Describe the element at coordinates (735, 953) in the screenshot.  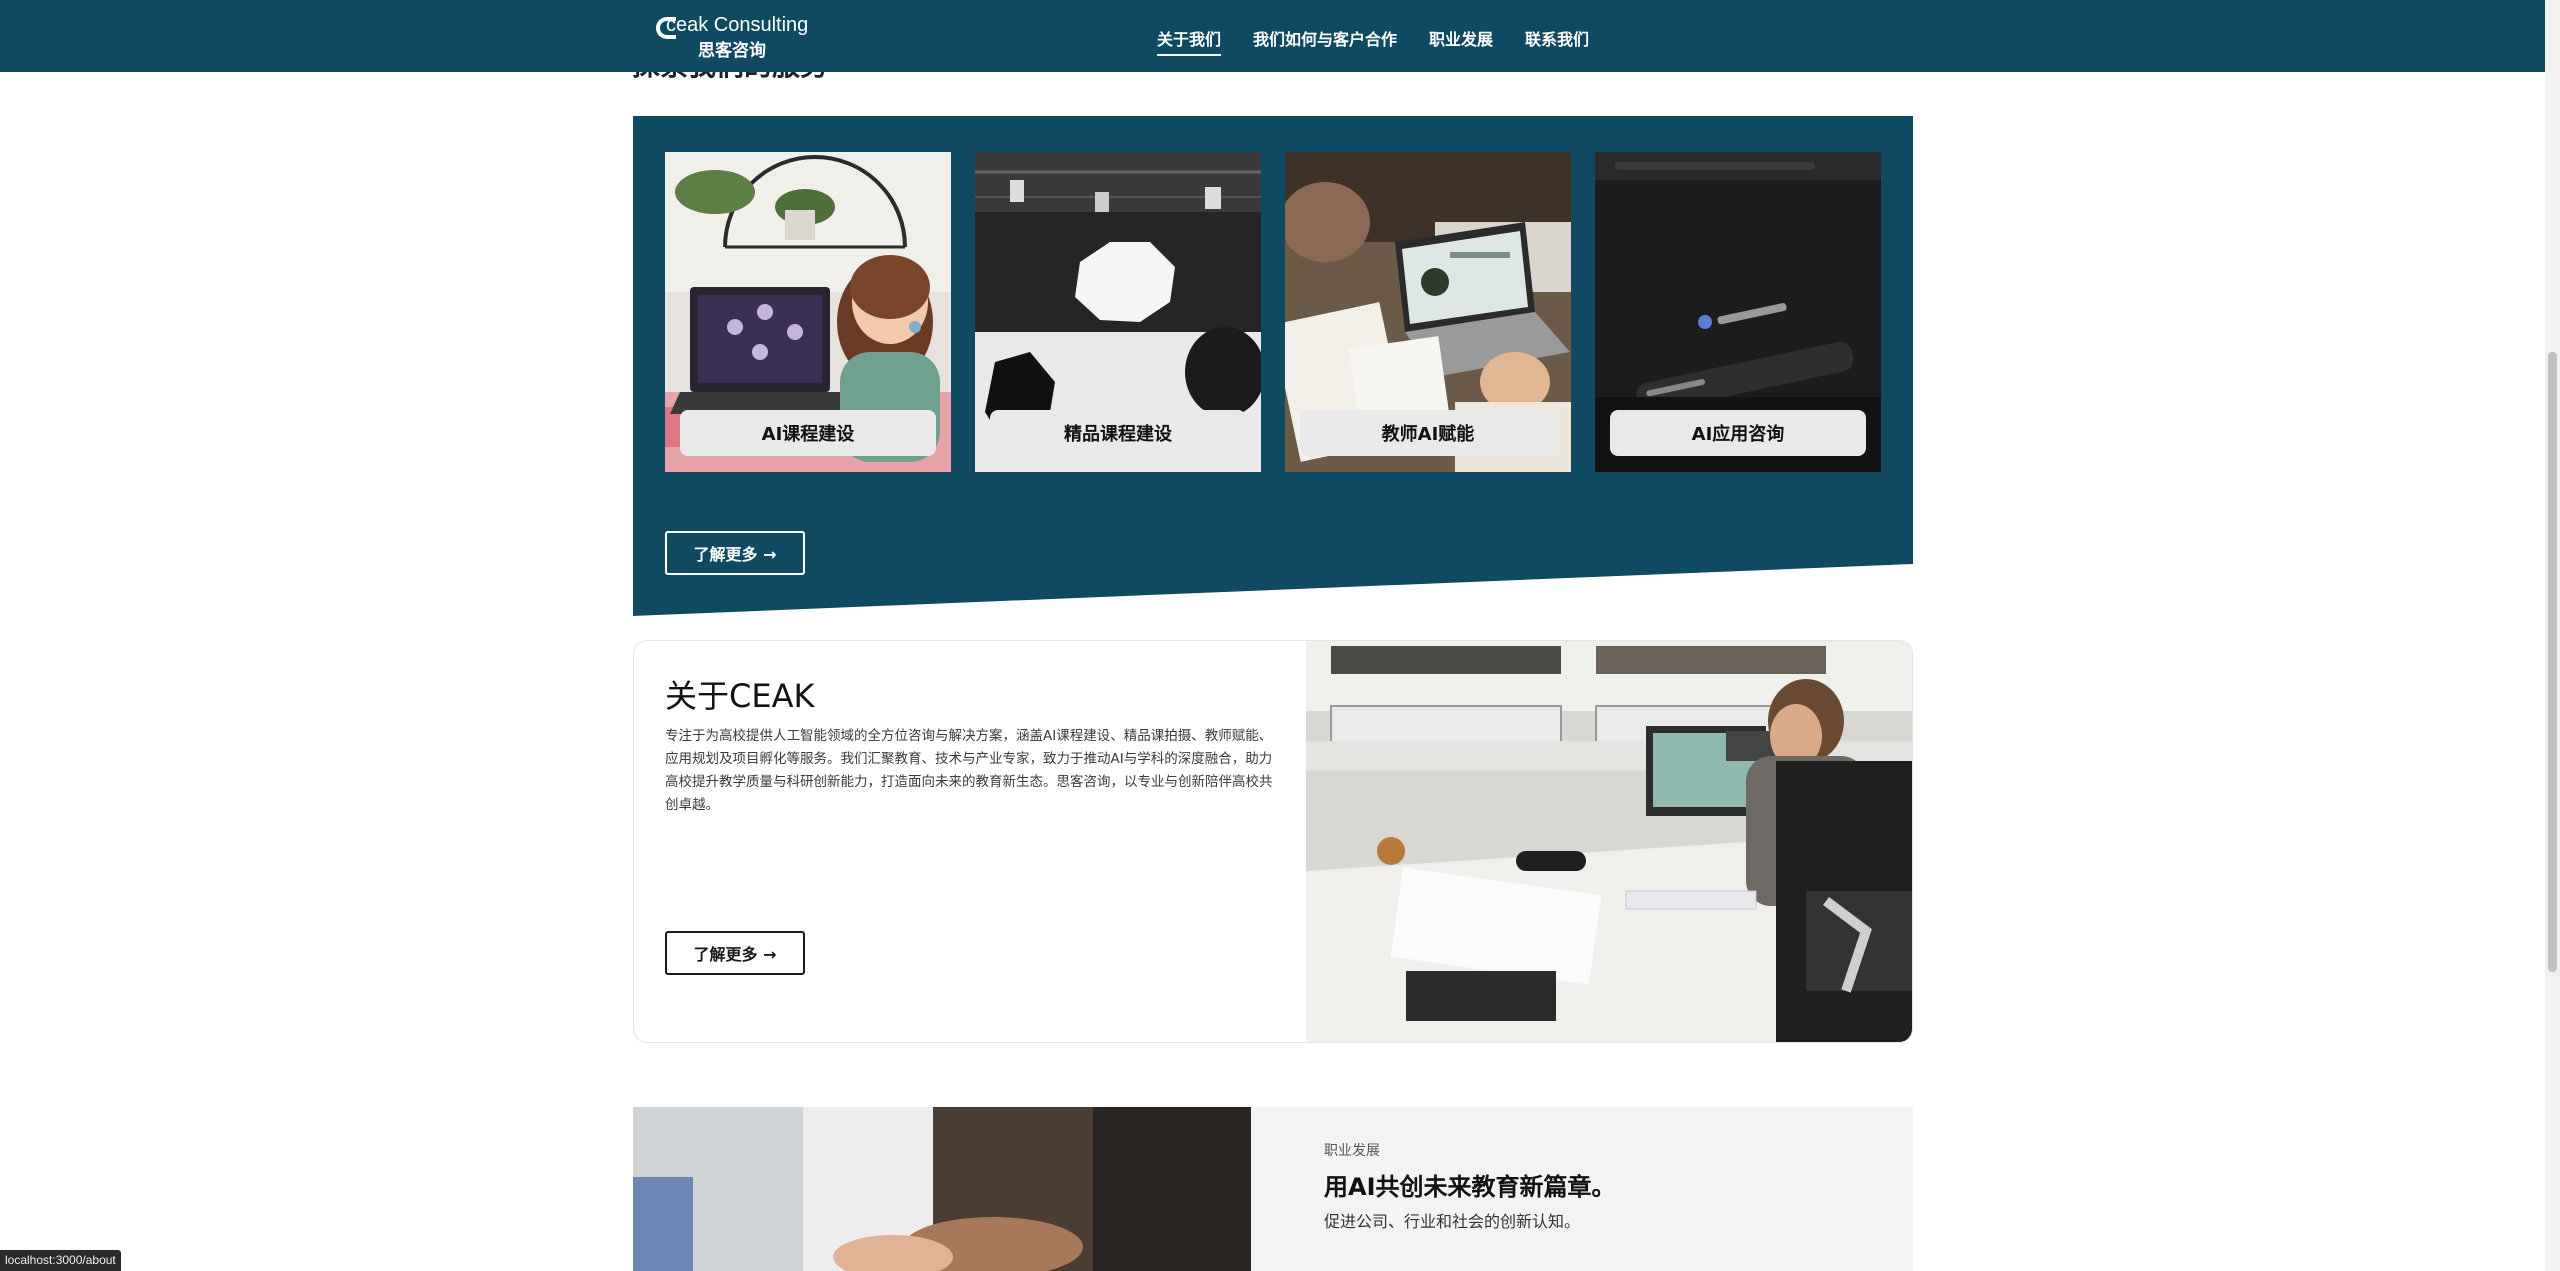
I see `about-learn-more-button: 了解更多 →` at that location.